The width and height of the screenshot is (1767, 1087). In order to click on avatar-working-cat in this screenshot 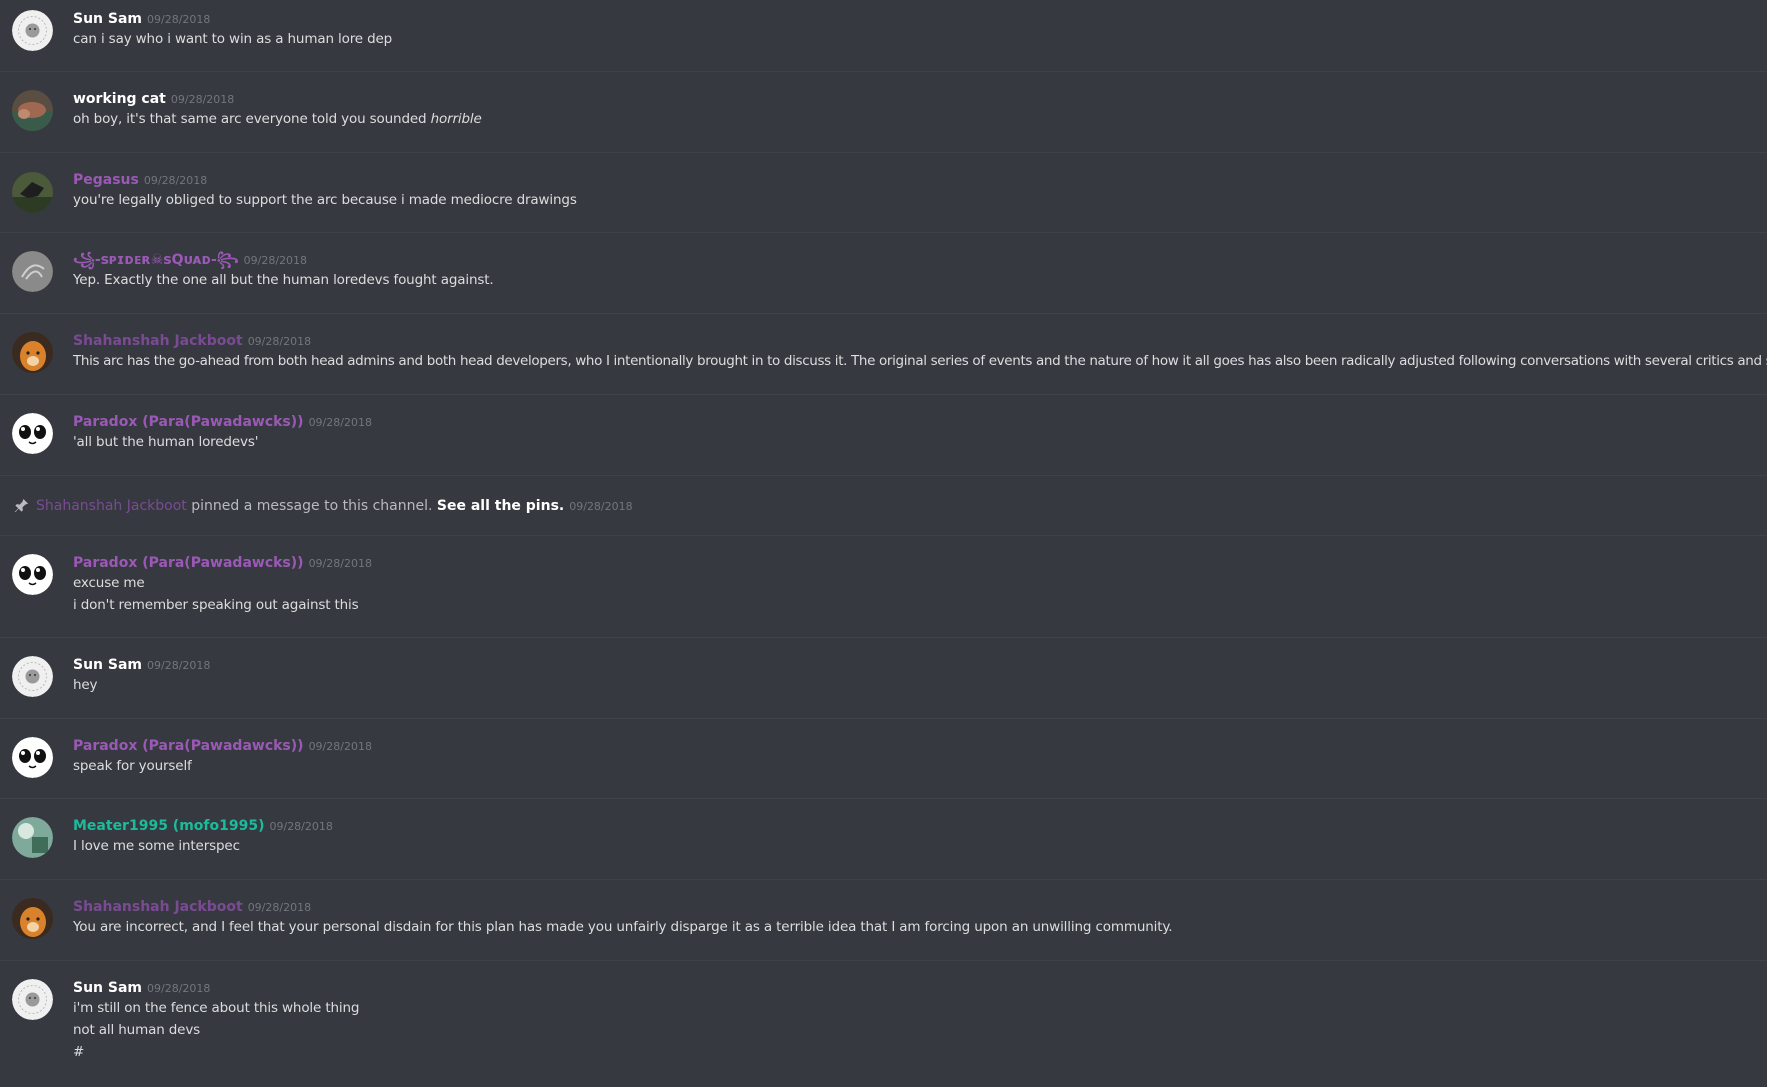, I will do `click(32, 110)`.